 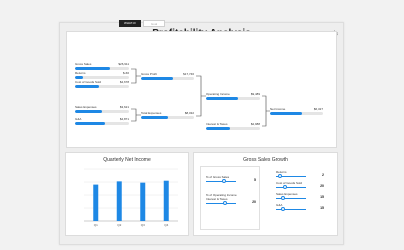 What do you see at coordinates (287, 194) in the screenshot?
I see `slider-label: Sales Expenses` at bounding box center [287, 194].